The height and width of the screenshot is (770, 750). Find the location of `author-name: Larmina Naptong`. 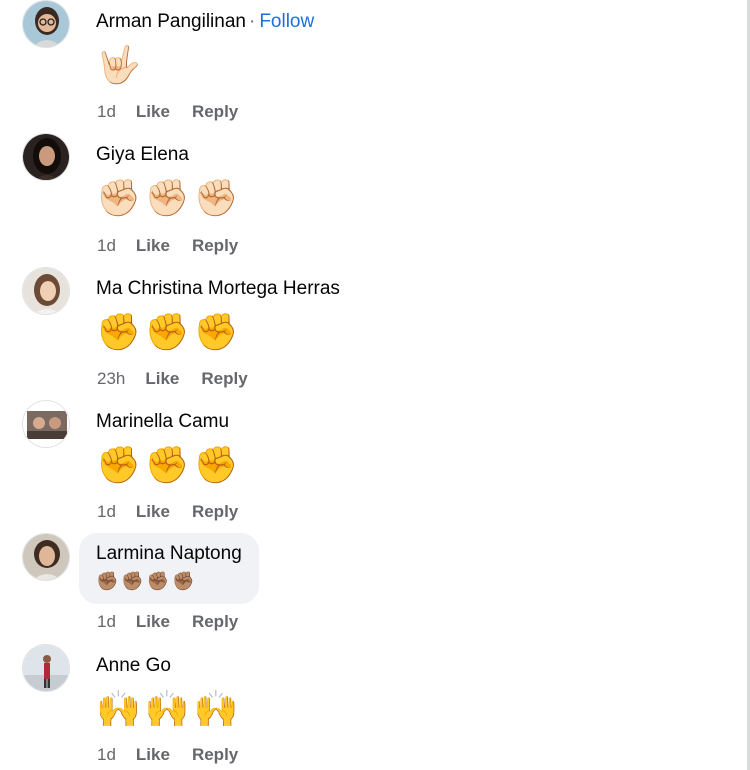

author-name: Larmina Naptong is located at coordinates (169, 553).